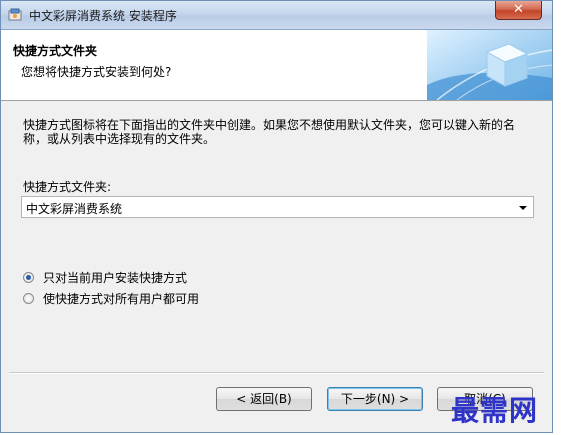 This screenshot has width=563, height=435. I want to click on next-button: 下一步(N) >, so click(375, 399).